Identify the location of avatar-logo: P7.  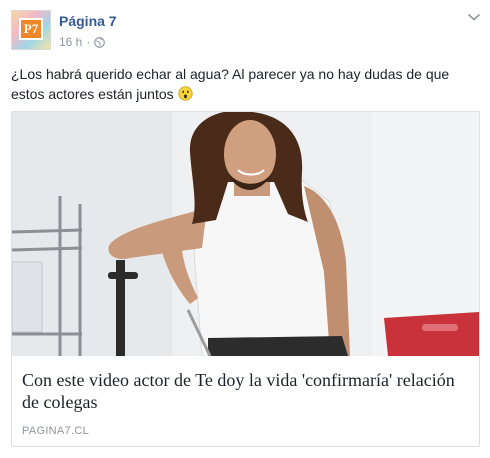
(31, 29).